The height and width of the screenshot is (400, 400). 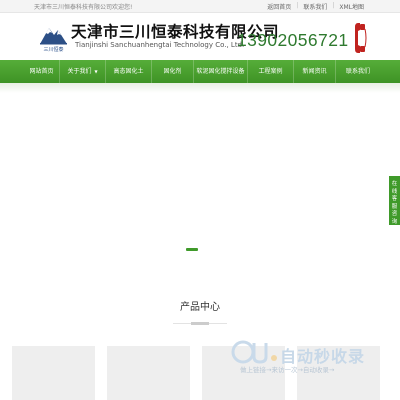 I want to click on side-tab-char: 询, so click(x=394, y=221).